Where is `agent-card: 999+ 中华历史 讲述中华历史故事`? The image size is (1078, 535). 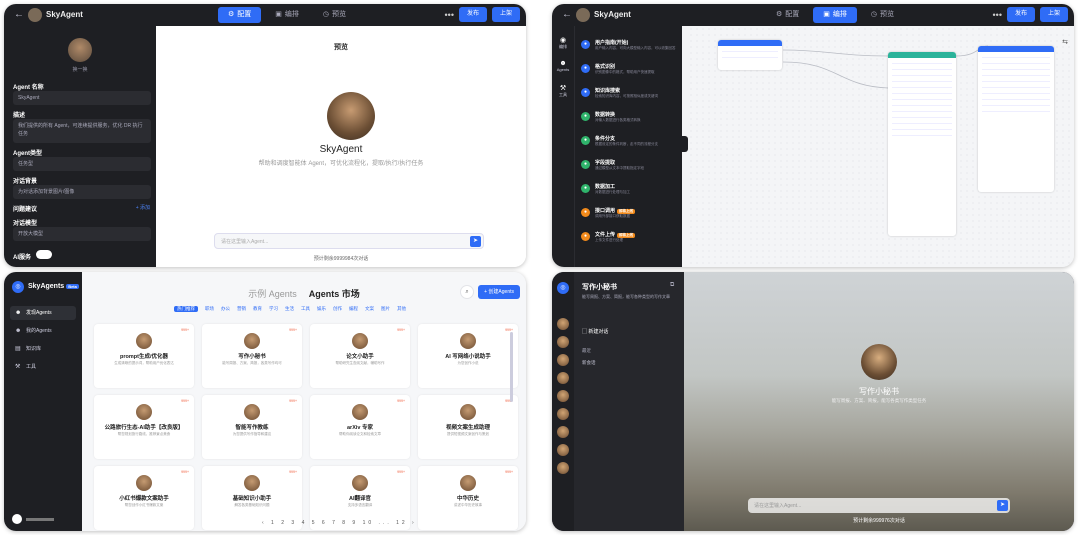
agent-card: 999+ 中华历史 讲述中华历史故事 is located at coordinates (468, 498).